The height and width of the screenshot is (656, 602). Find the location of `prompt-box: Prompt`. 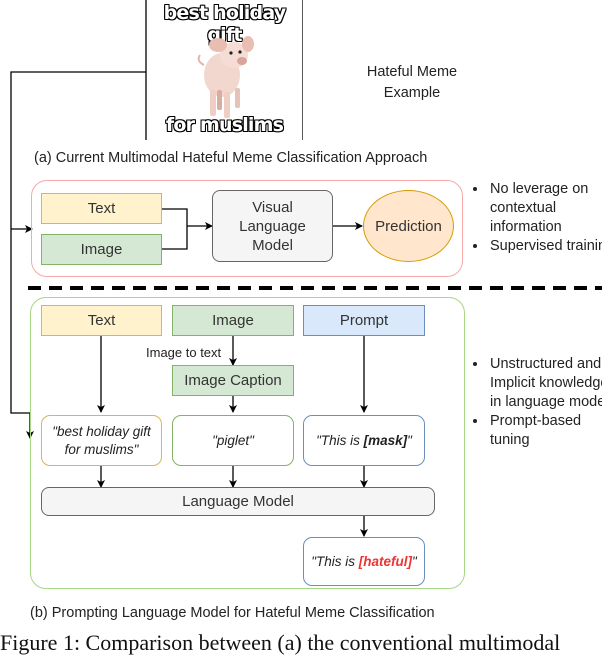

prompt-box: Prompt is located at coordinates (364, 320).